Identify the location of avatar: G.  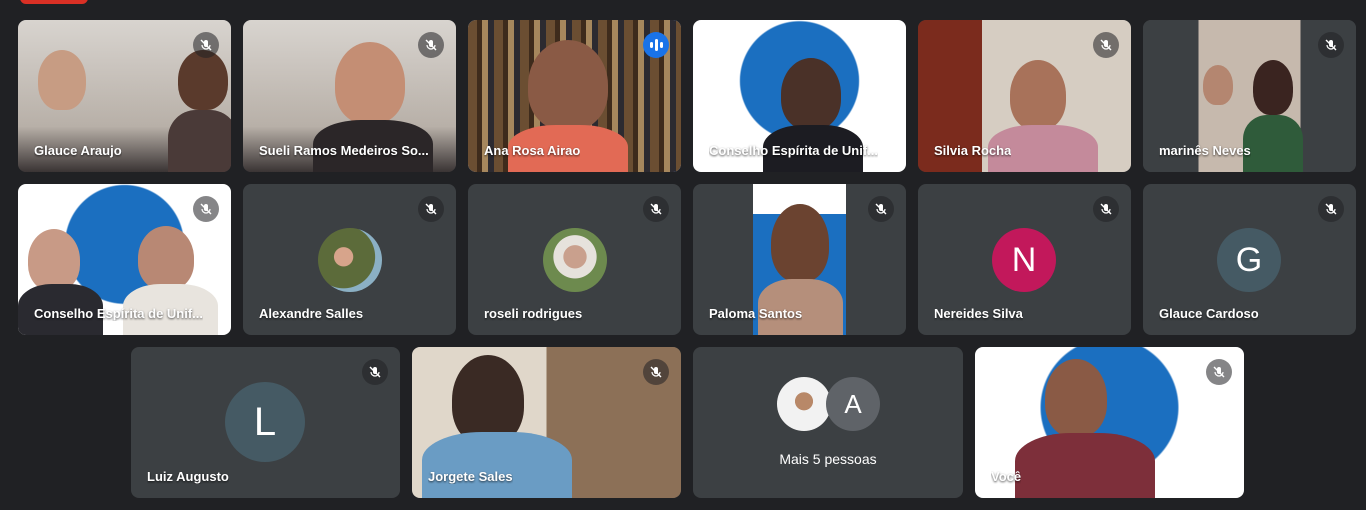
(1249, 260).